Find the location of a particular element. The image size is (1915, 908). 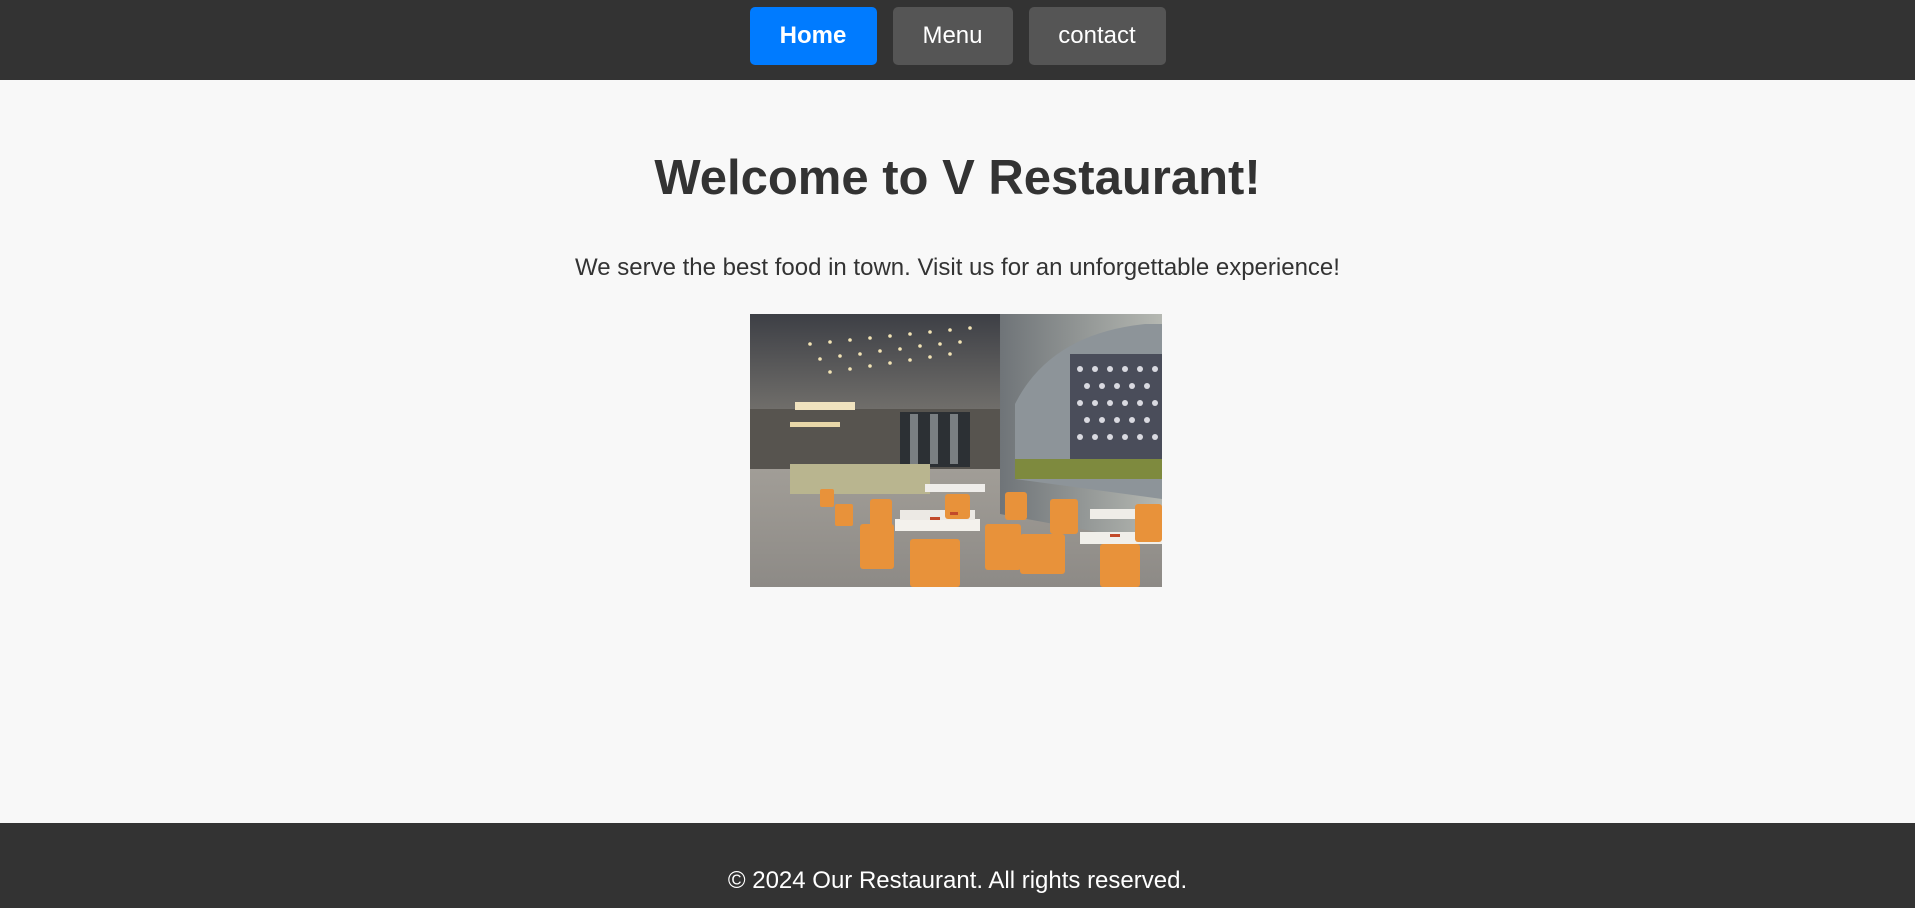

restaurant-interior-image is located at coordinates (956, 450).